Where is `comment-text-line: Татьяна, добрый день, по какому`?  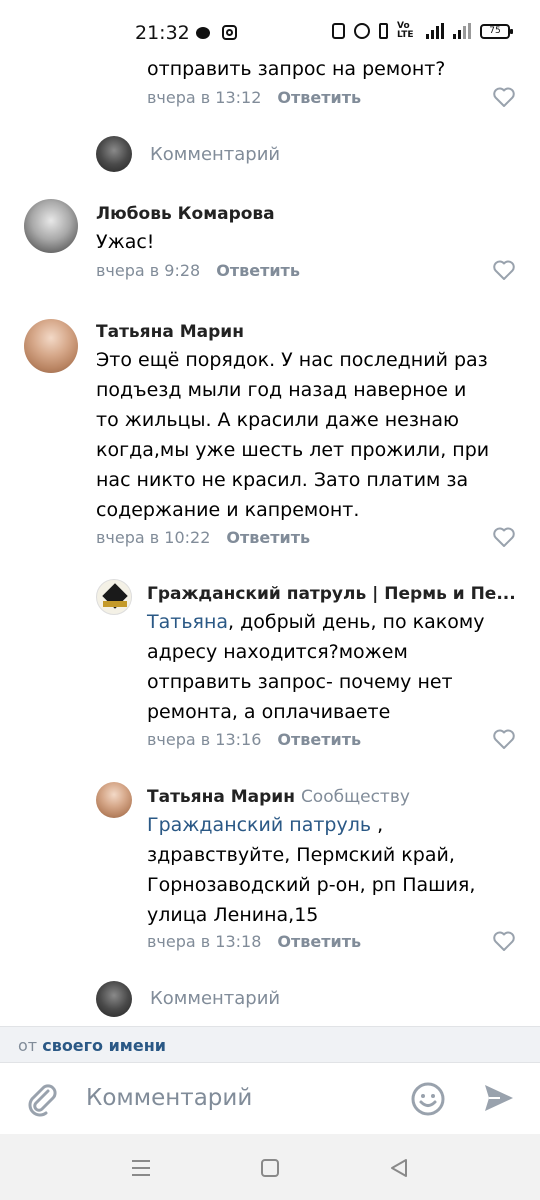 comment-text-line: Татьяна, добрый день, по какому is located at coordinates (315, 622).